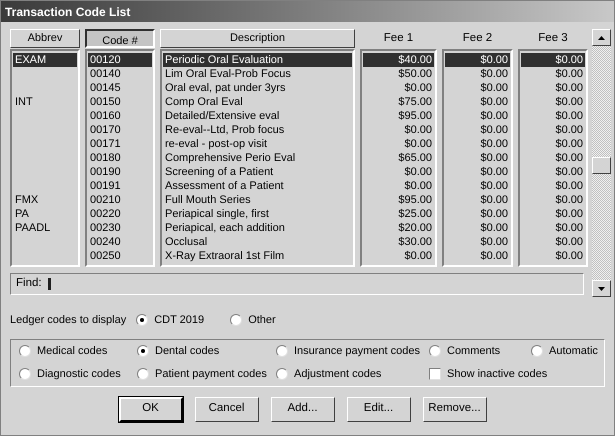  I want to click on table-cell: 00191, so click(120, 186).